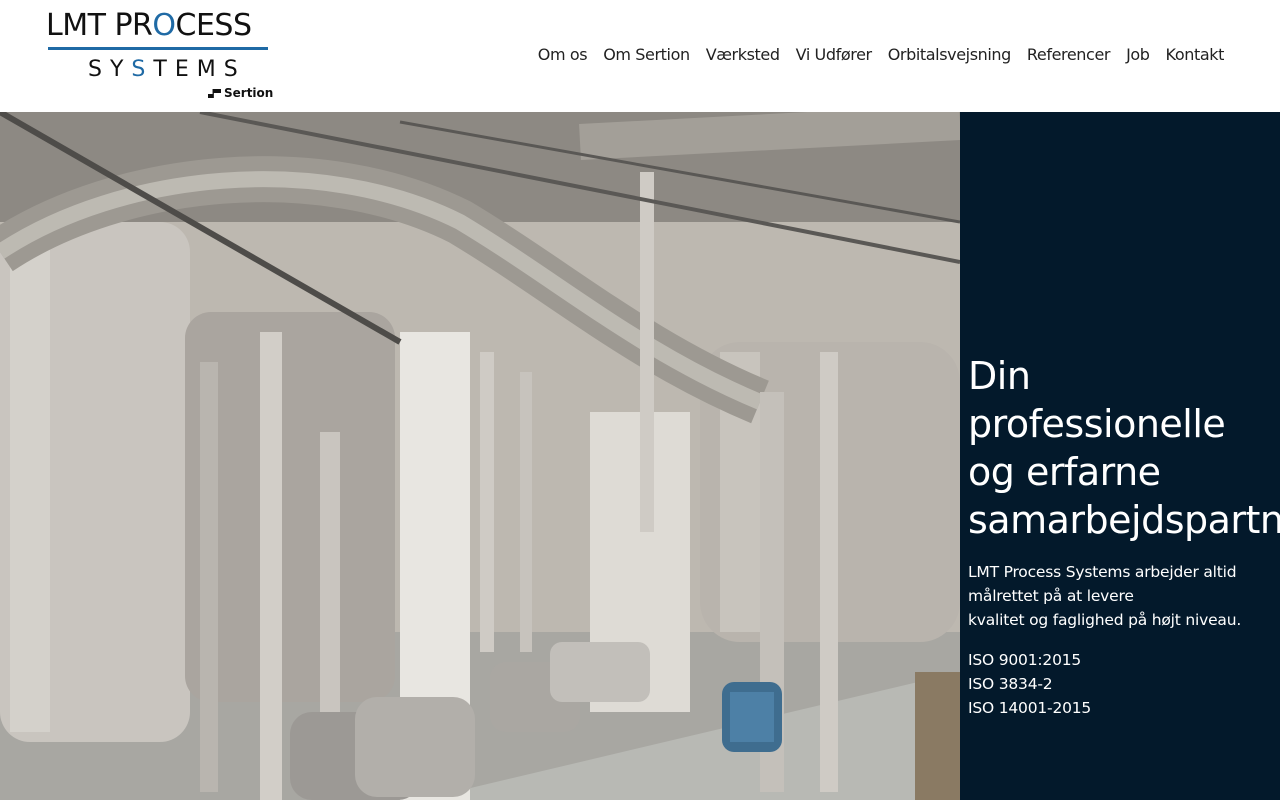  I want to click on certification-iso-3834: ISO 3834-2, so click(1010, 684).